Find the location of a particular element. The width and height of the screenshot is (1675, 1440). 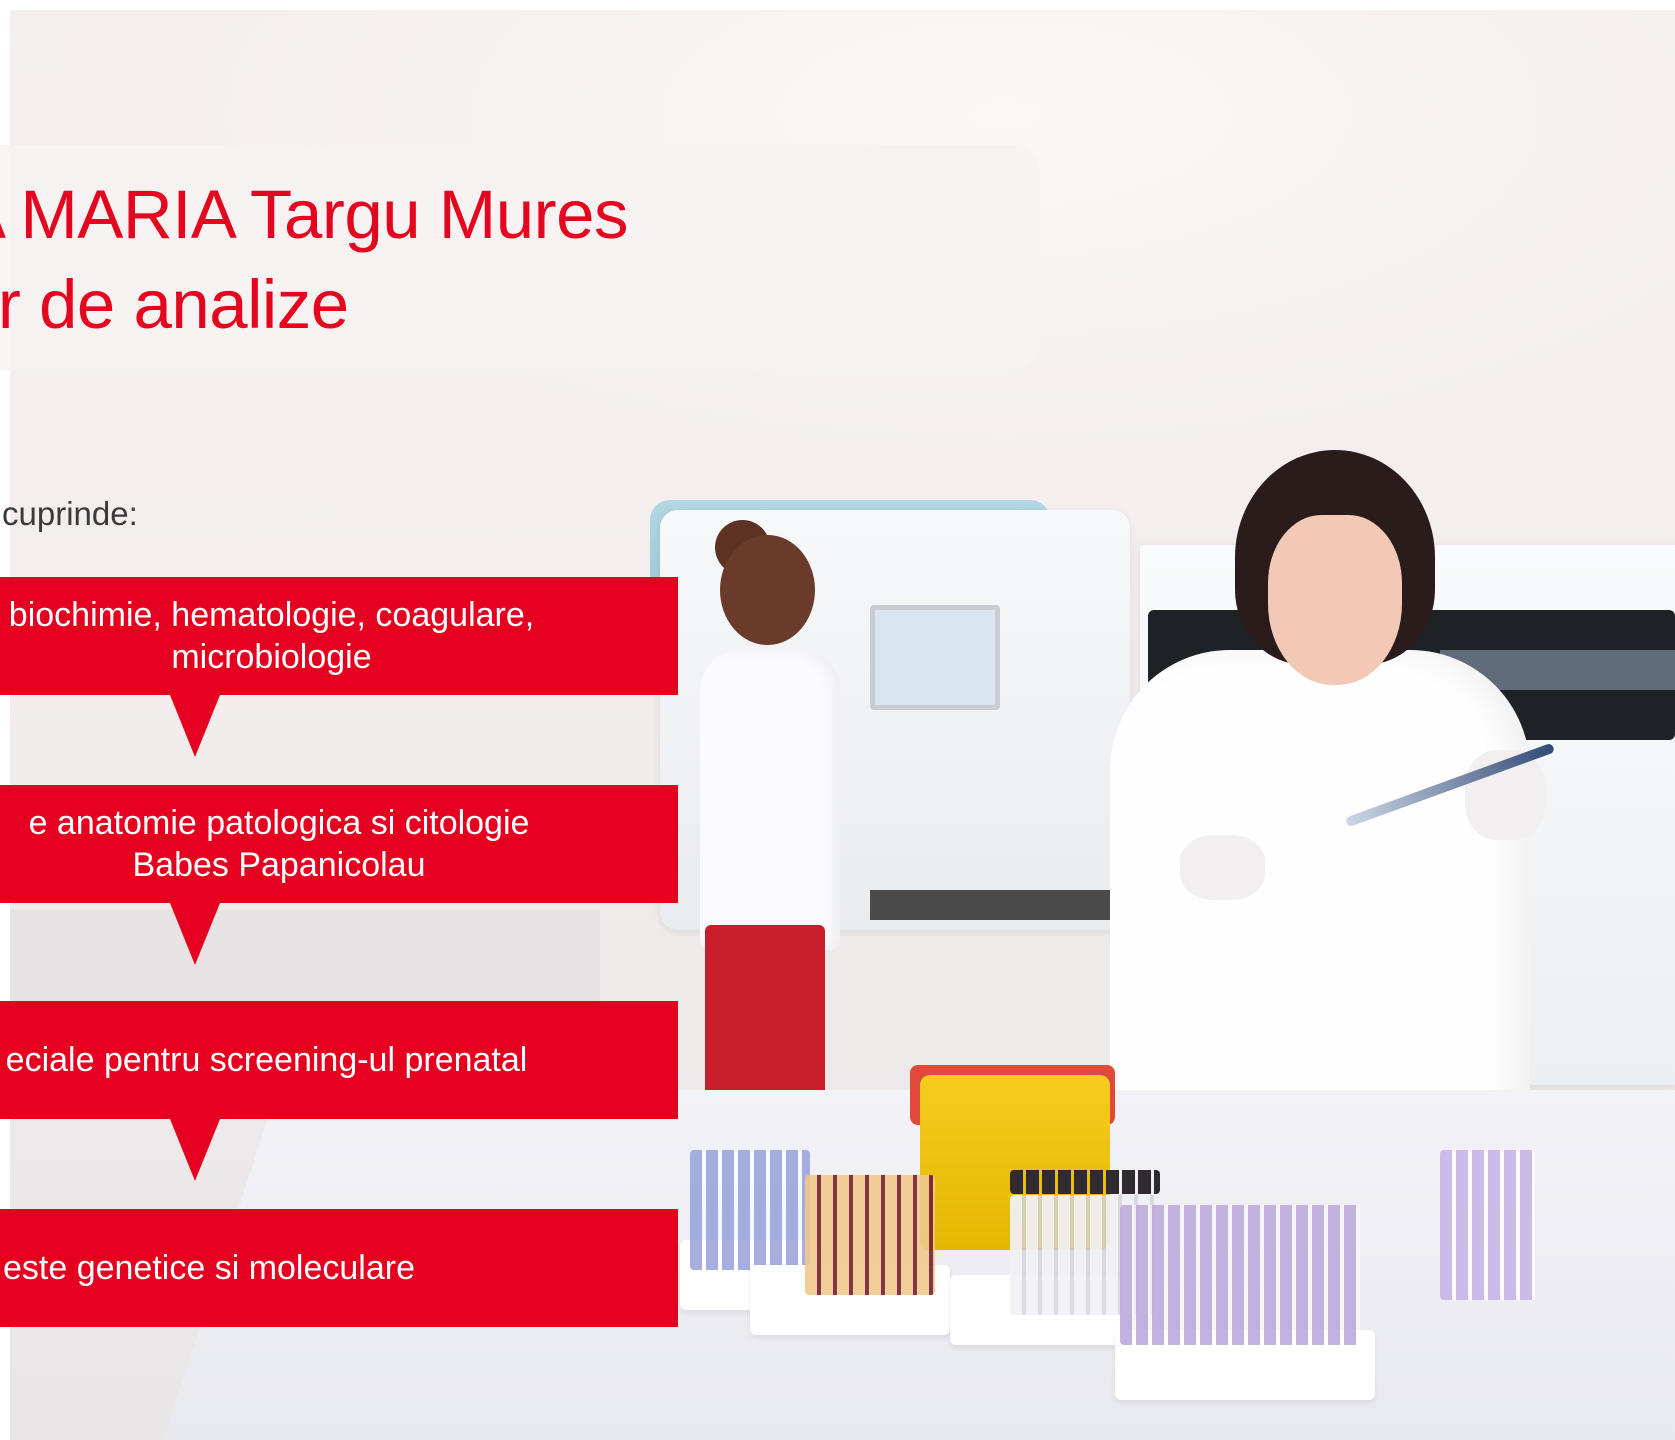

page-title-line-2: or de analize is located at coordinates (174, 304).